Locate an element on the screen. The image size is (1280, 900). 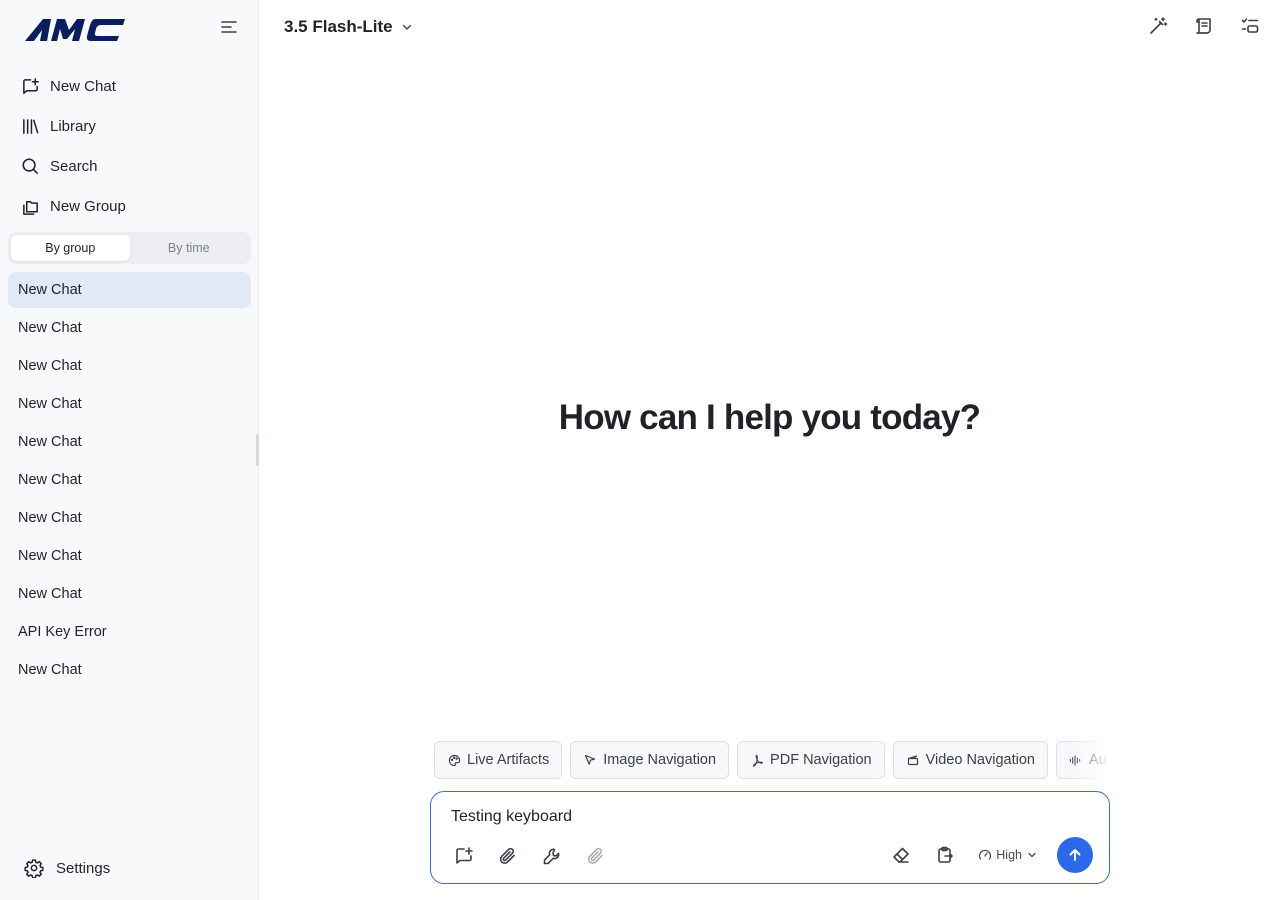
chip-video-navigation: Video Navigation is located at coordinates (970, 760).